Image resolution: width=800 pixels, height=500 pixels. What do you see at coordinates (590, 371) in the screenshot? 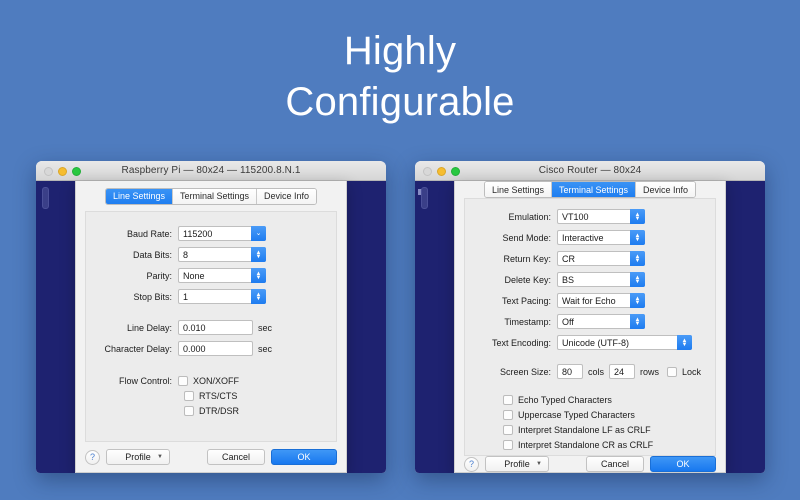
I see `field-row-screen-size: Screen Size: 80 cols 24 rows Lock` at bounding box center [590, 371].